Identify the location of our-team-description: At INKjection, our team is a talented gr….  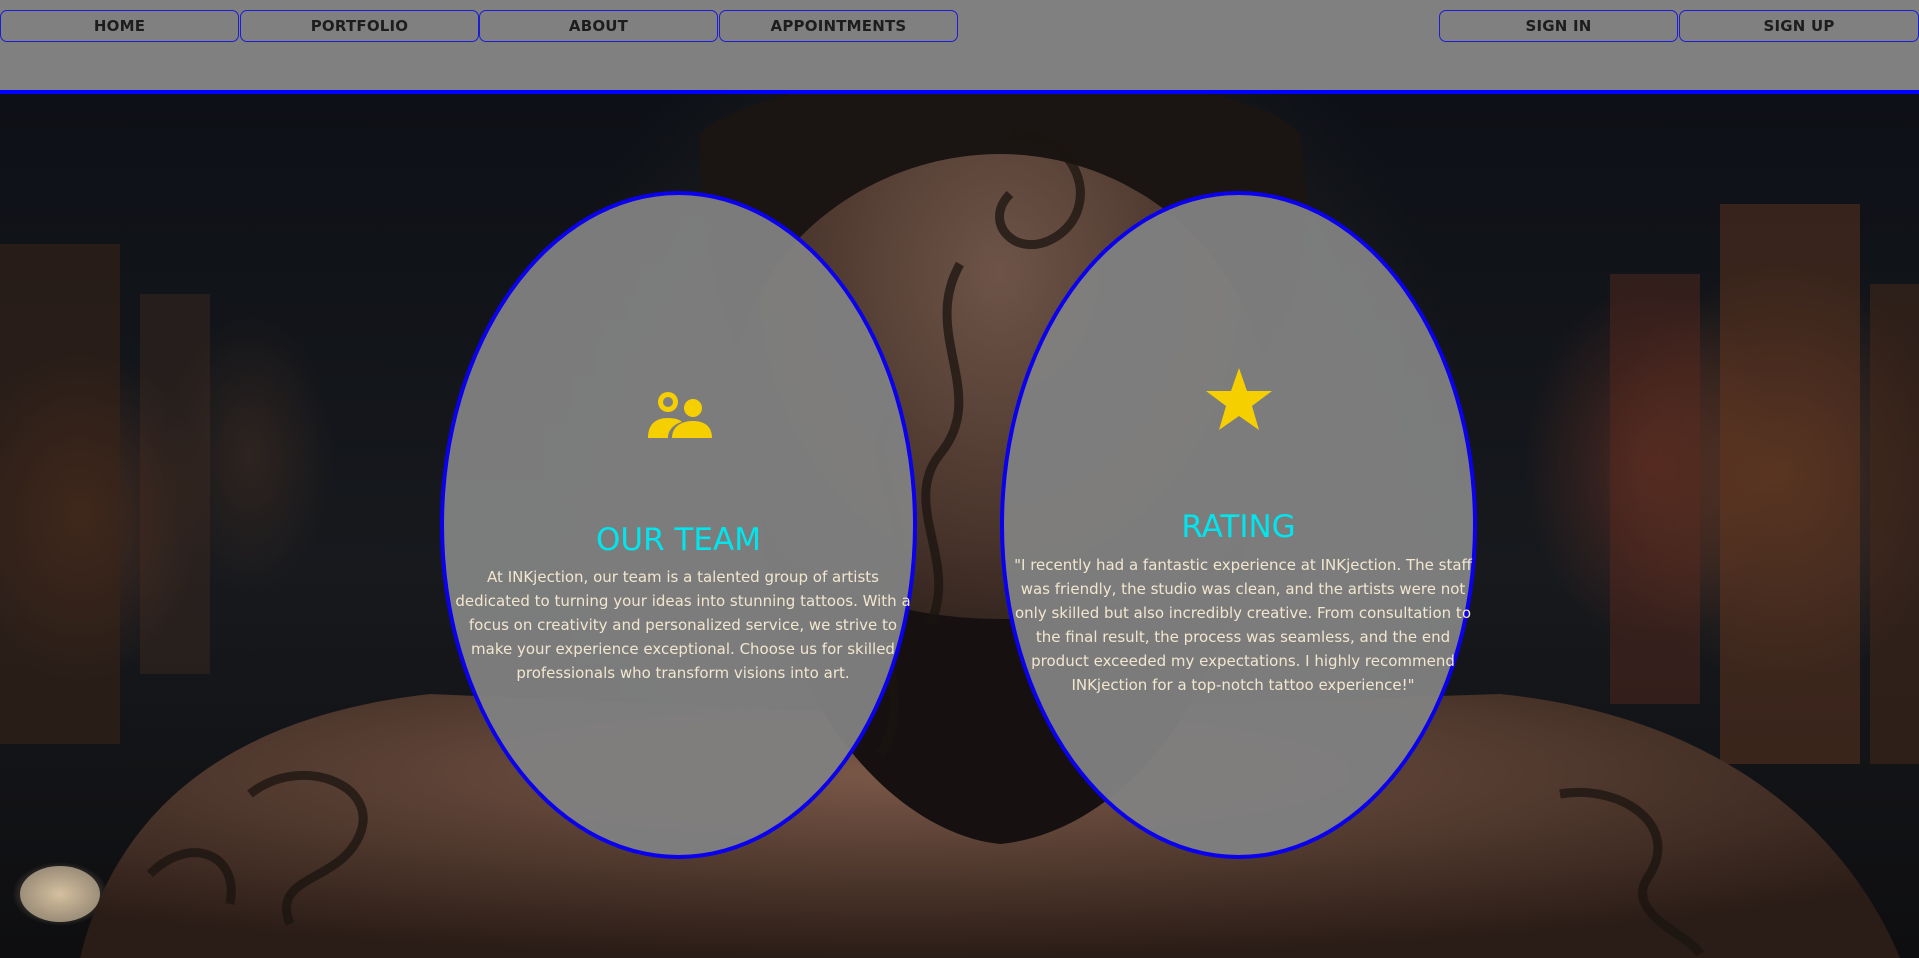
(683, 625).